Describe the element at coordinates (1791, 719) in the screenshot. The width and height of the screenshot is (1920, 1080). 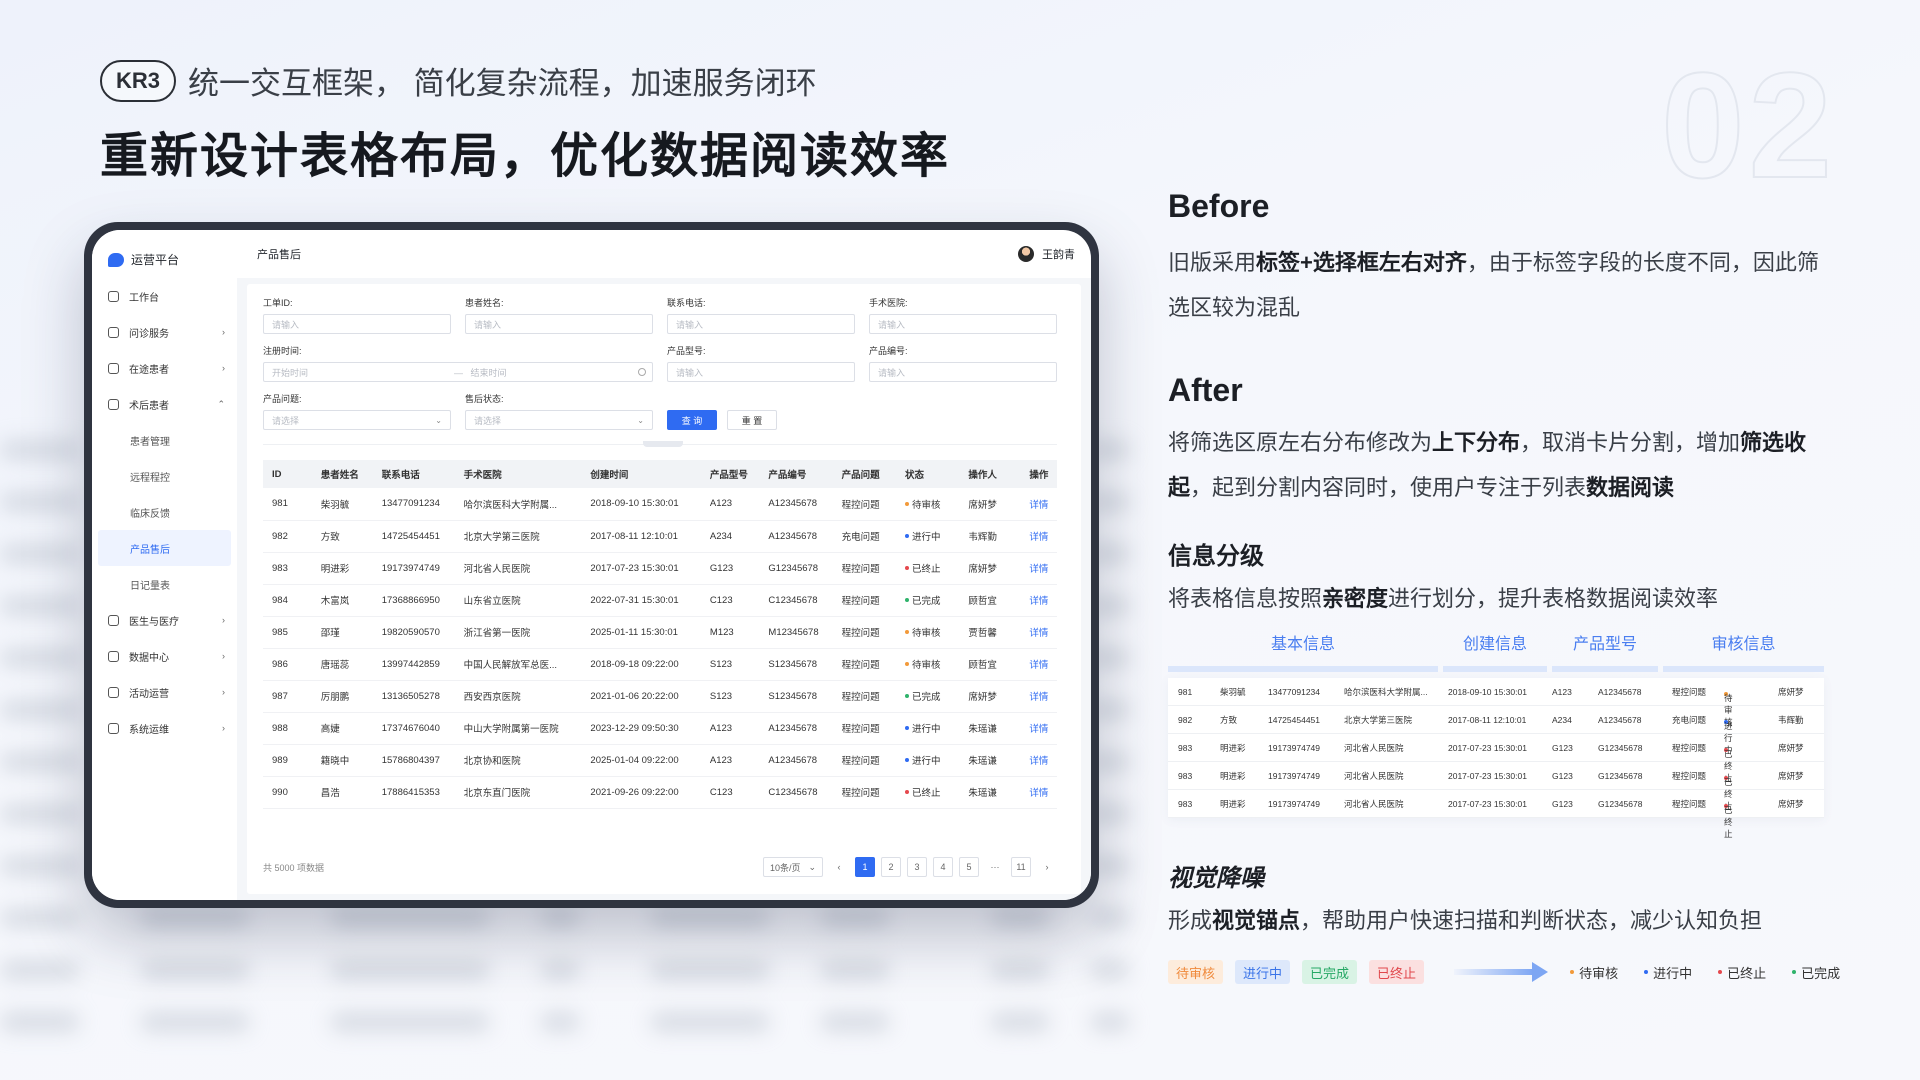
I see `mini-table-cell: 韦辉勤` at that location.